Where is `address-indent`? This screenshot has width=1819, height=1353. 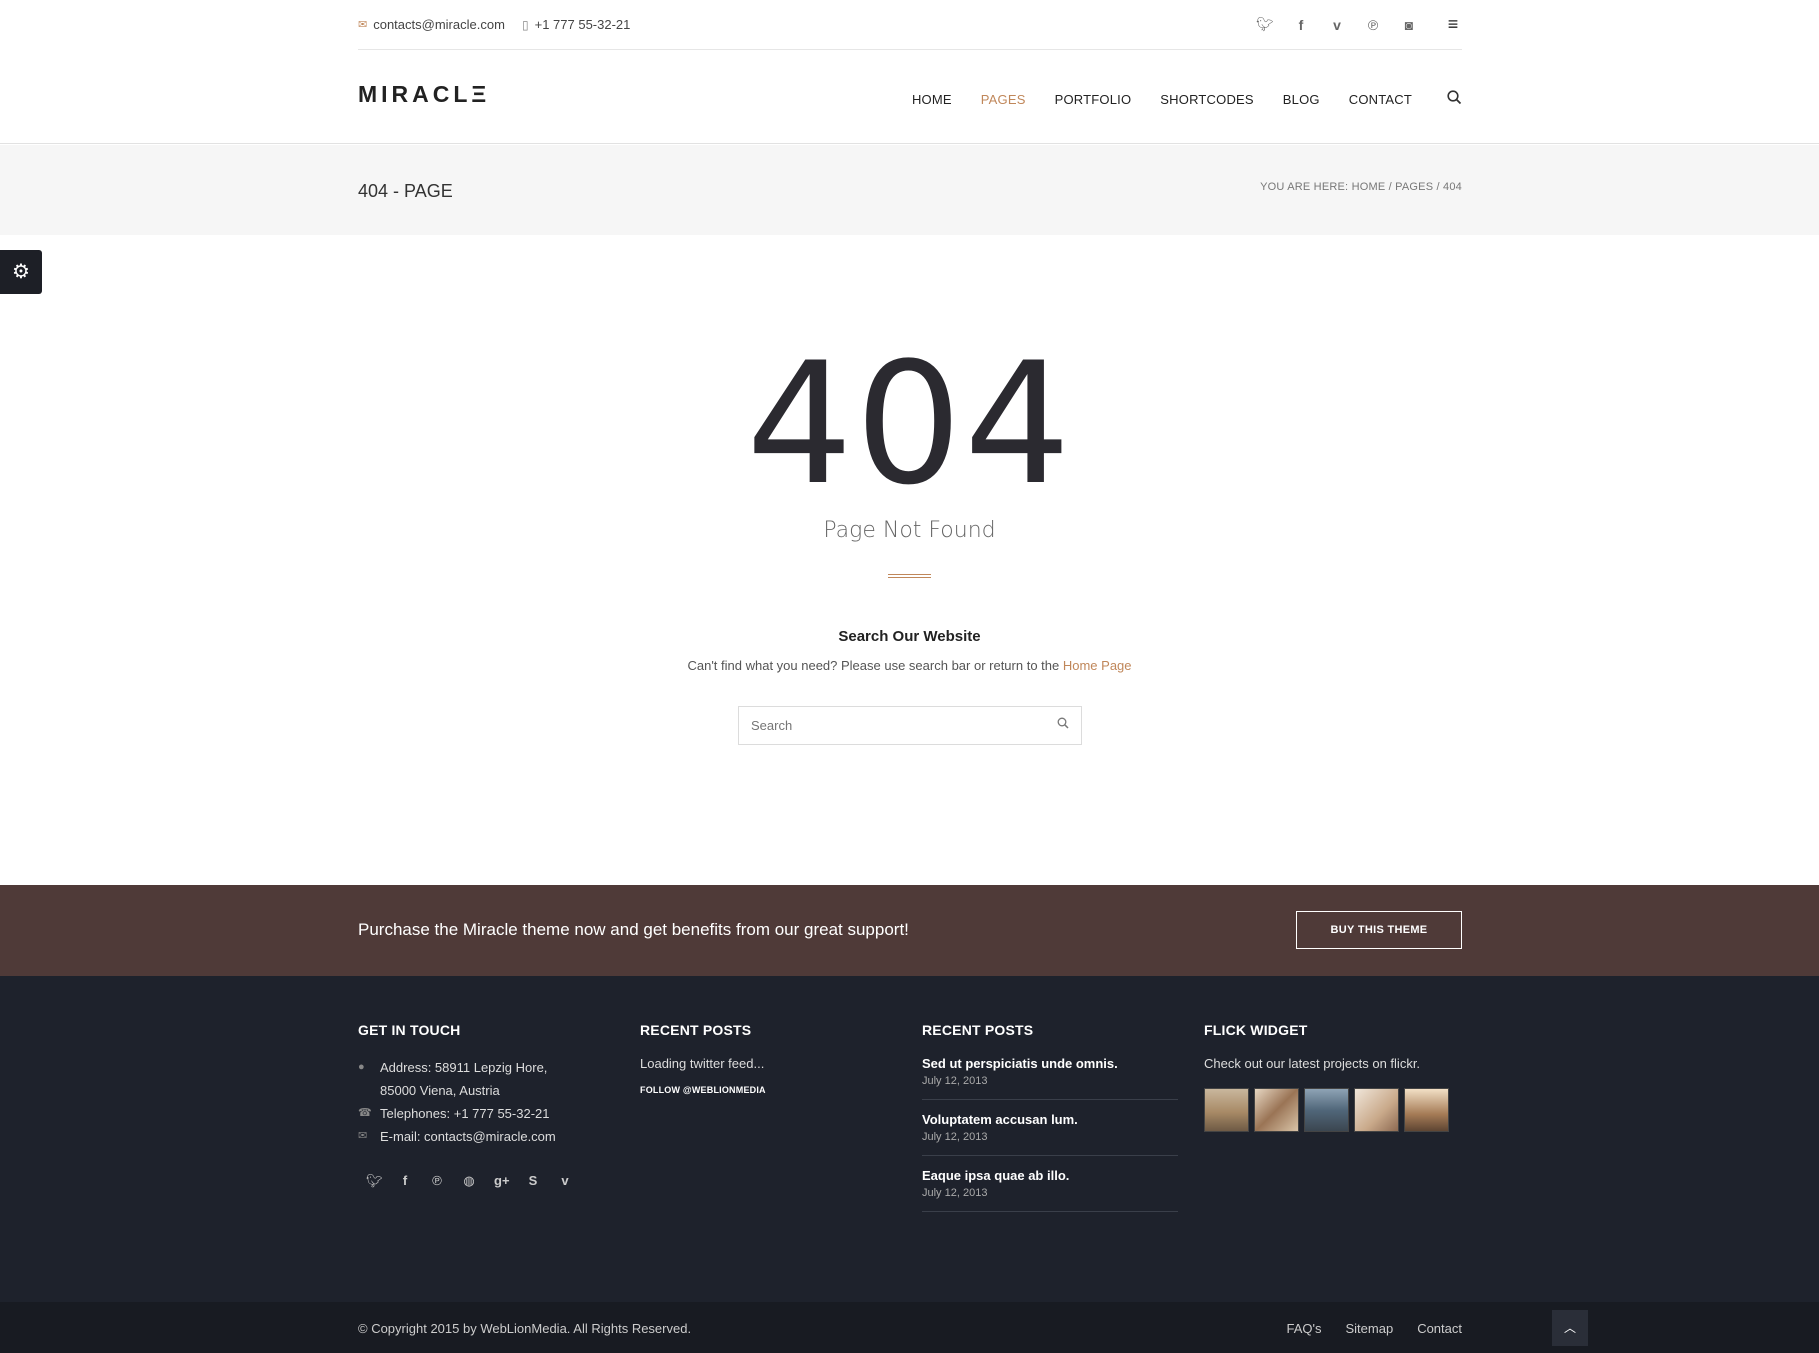
address-indent is located at coordinates (369, 1090).